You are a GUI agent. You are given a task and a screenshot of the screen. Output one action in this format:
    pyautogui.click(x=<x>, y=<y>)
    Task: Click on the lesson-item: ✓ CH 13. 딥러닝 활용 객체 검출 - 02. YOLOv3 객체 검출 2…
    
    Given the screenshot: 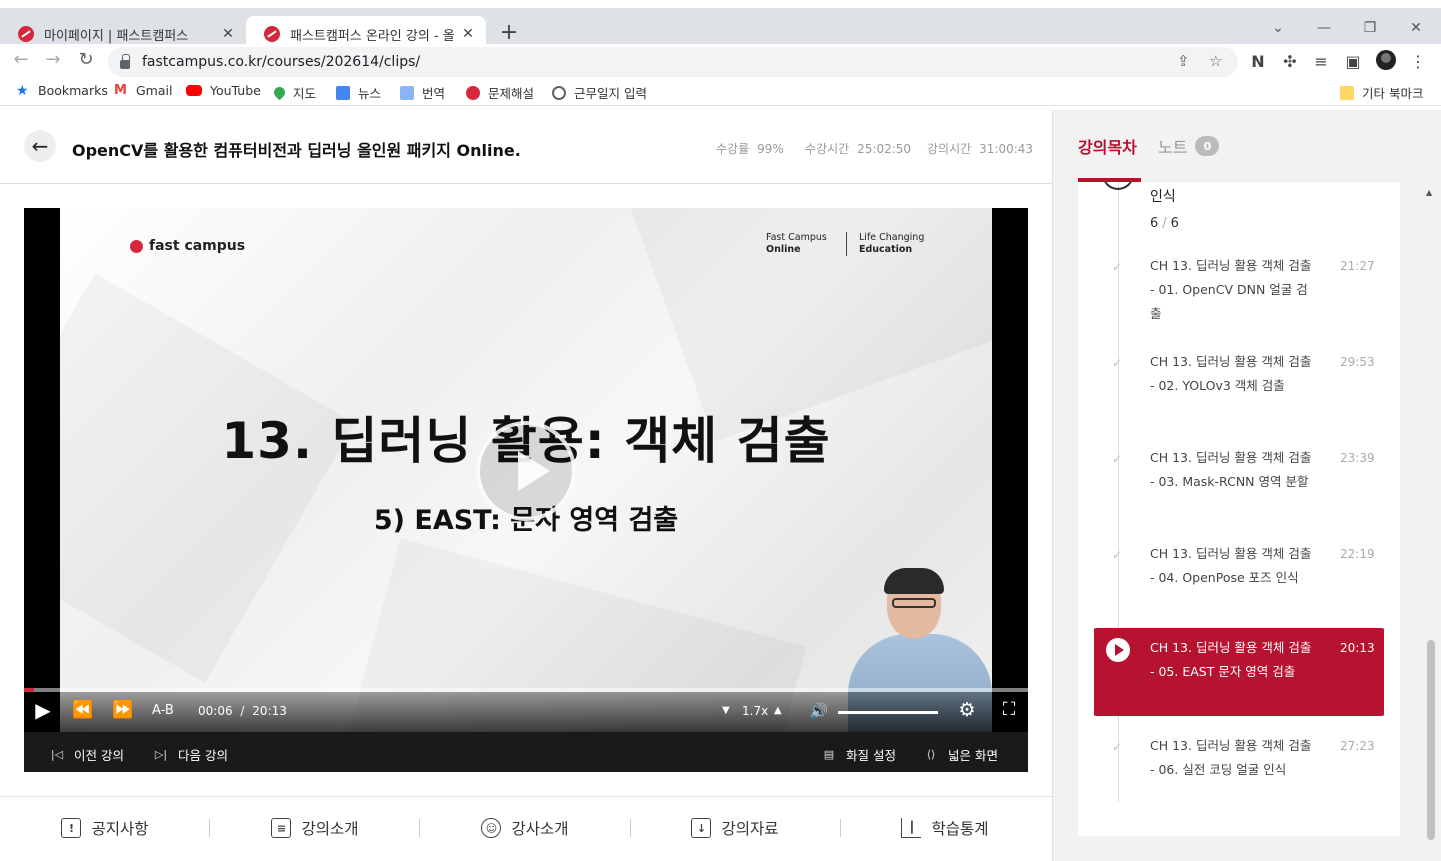 What is the action you would take?
    pyautogui.click(x=1239, y=394)
    